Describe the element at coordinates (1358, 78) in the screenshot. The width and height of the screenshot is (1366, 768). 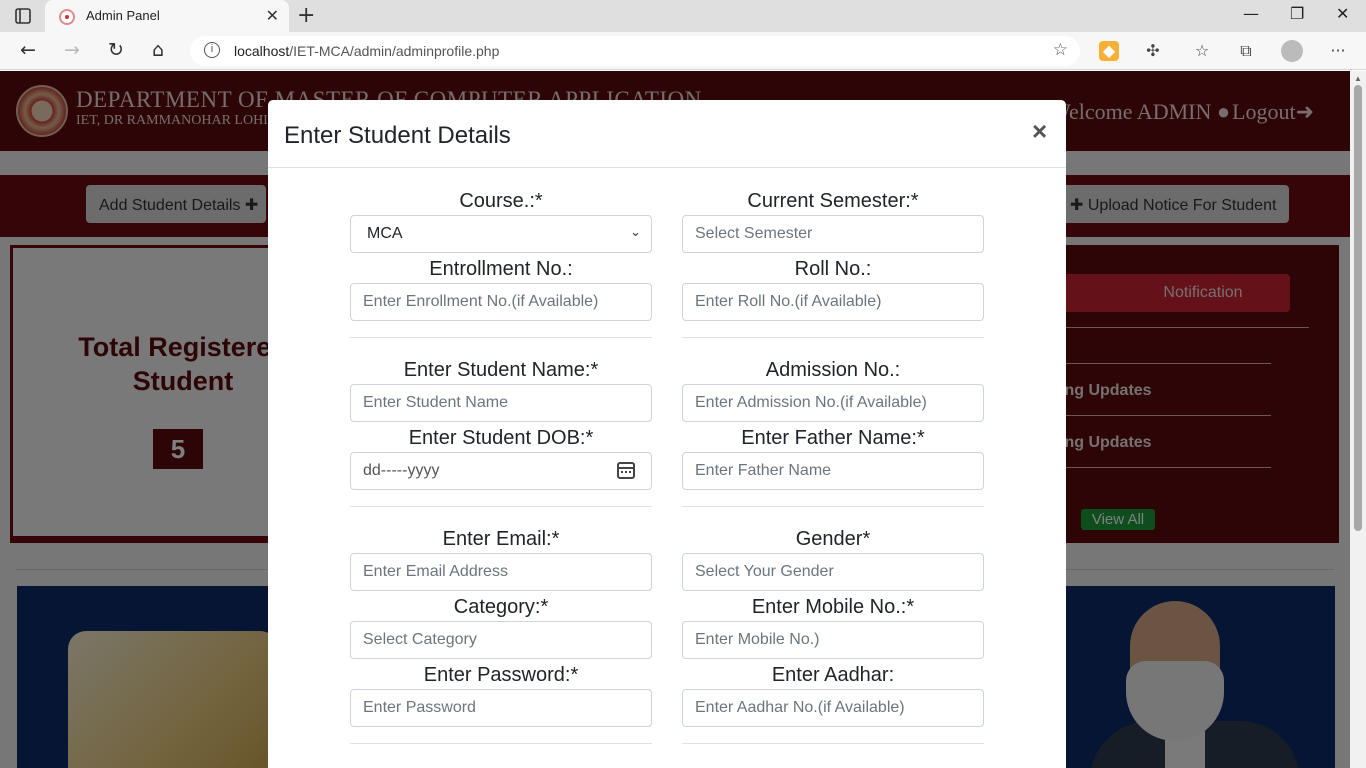
I see `scroll-up-icon: ▲` at that location.